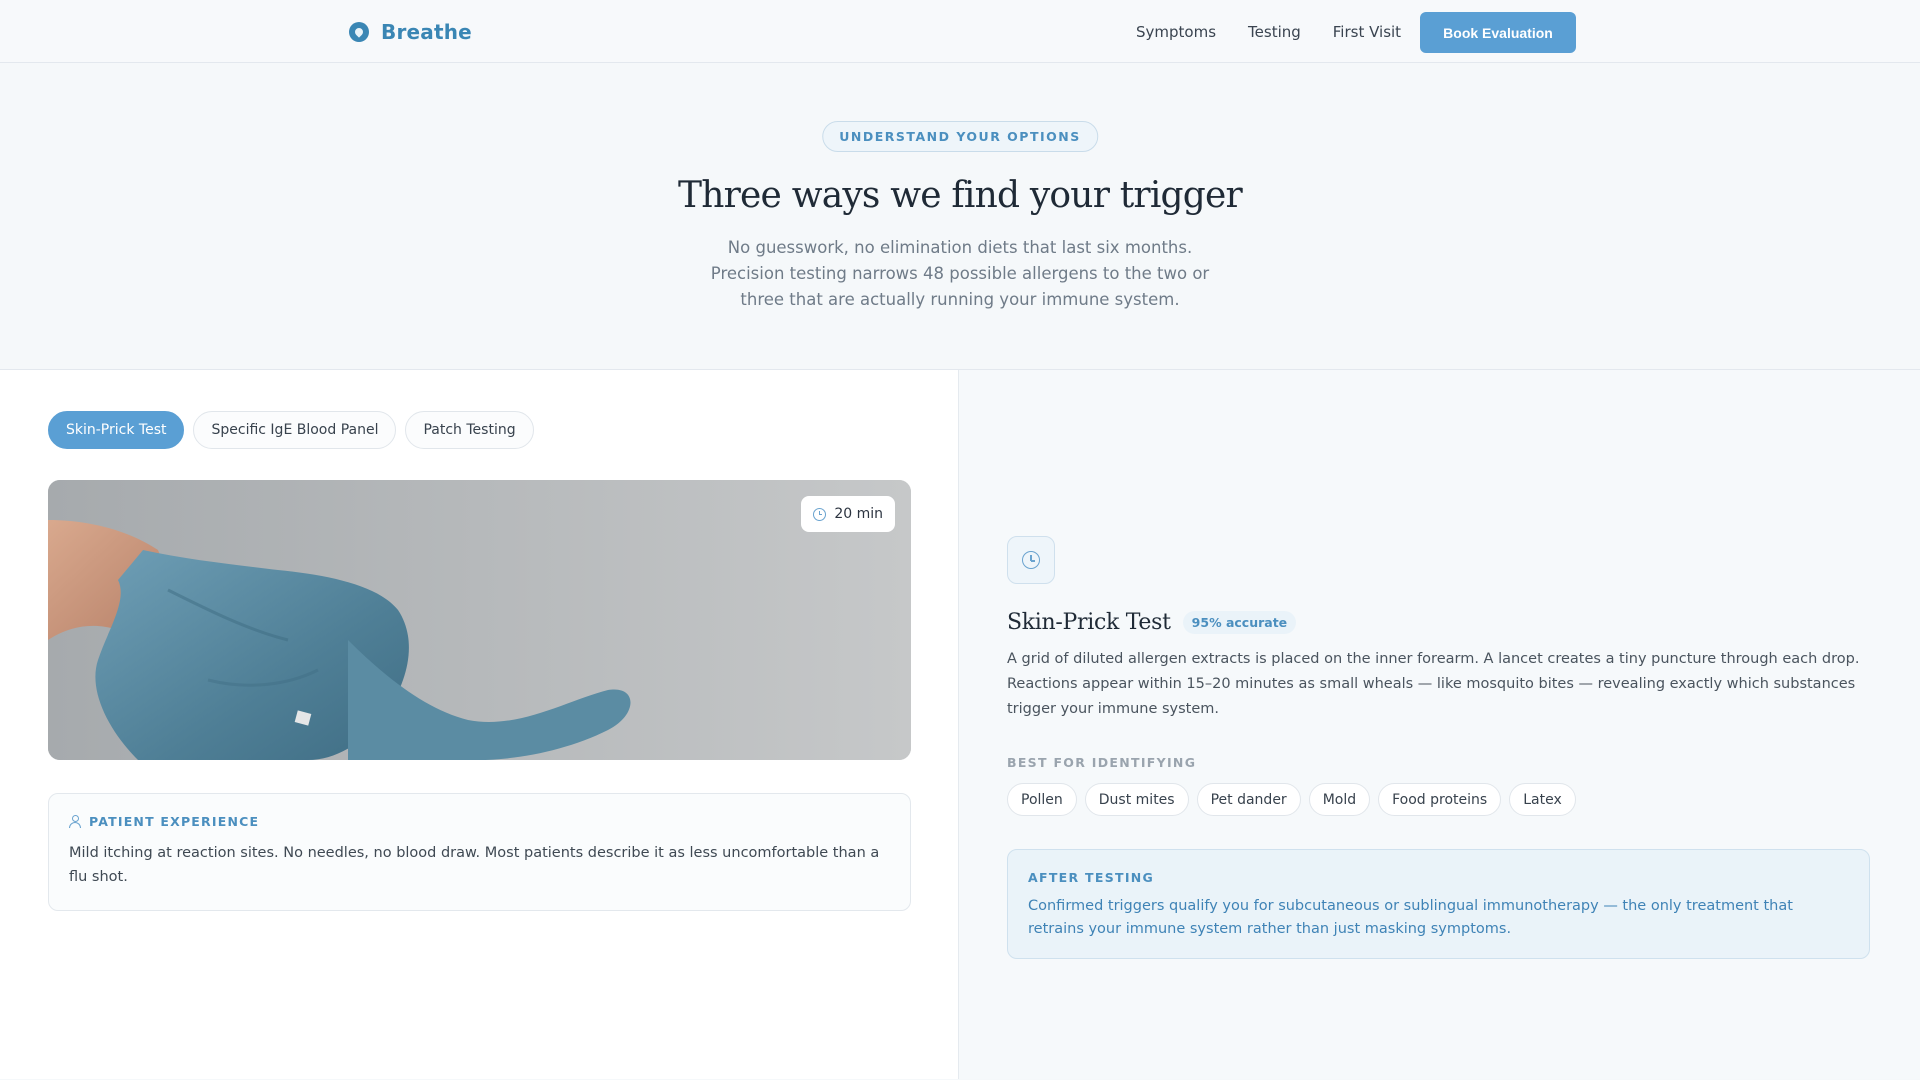 This screenshot has width=1920, height=1080. Describe the element at coordinates (75, 821) in the screenshot. I see `person-icon` at that location.